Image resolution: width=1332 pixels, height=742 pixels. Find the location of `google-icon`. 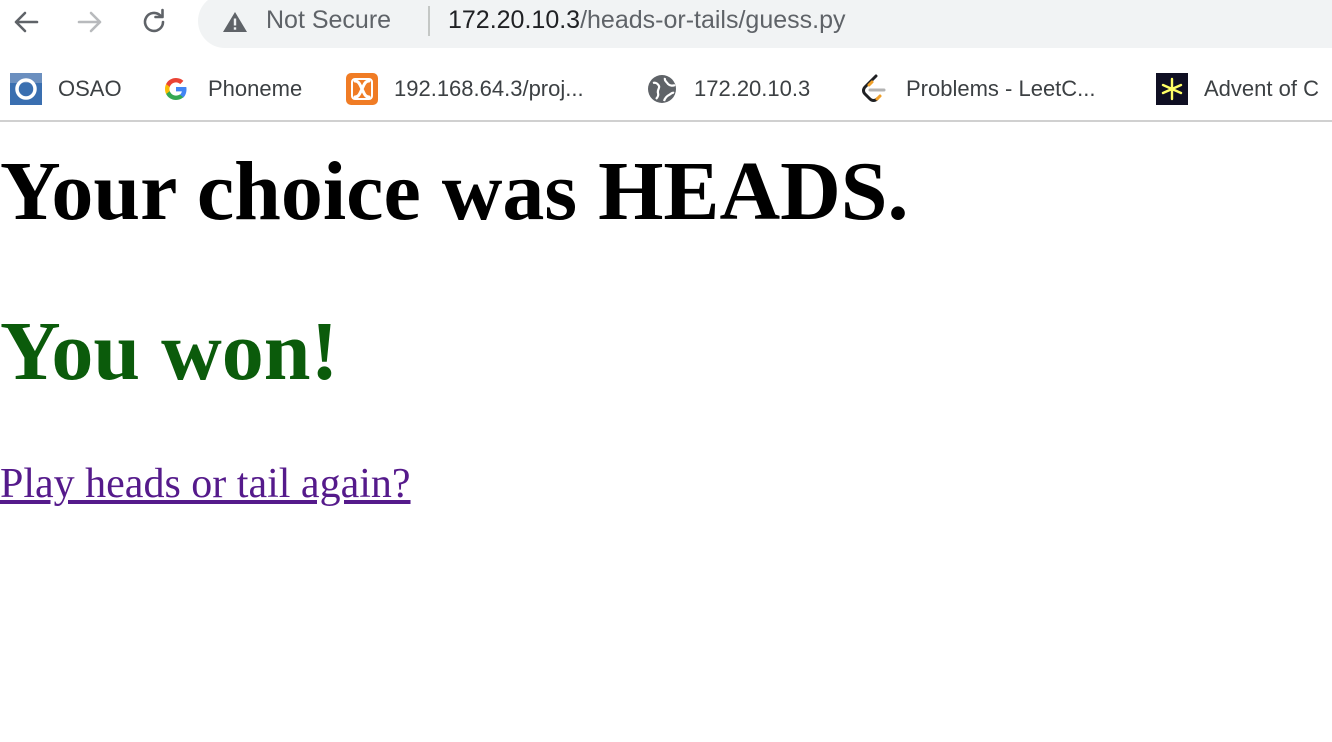

google-icon is located at coordinates (176, 89).